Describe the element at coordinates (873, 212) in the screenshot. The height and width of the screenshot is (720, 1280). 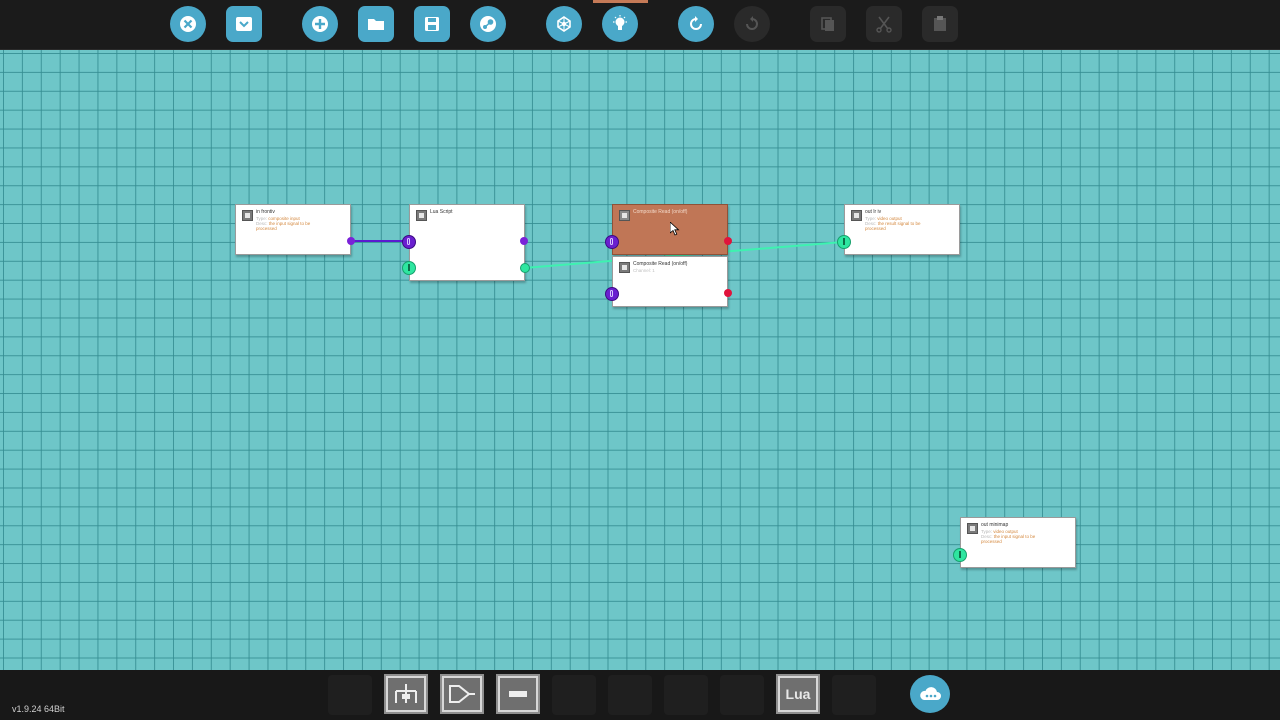
I see `node-title: out lr iv` at that location.